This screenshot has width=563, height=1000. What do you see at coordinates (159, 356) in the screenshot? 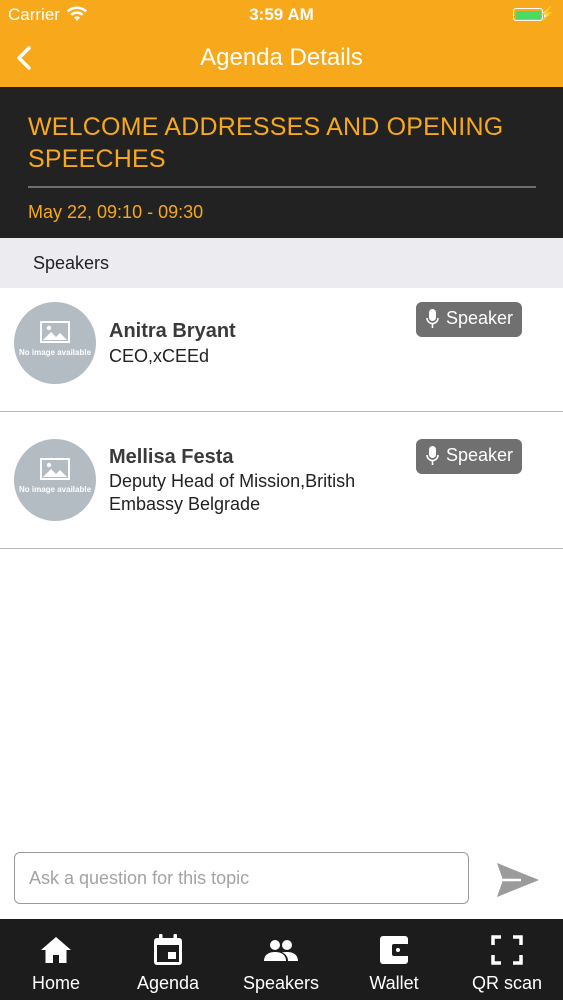
I see `speaker-role: CEO,xCEEd` at bounding box center [159, 356].